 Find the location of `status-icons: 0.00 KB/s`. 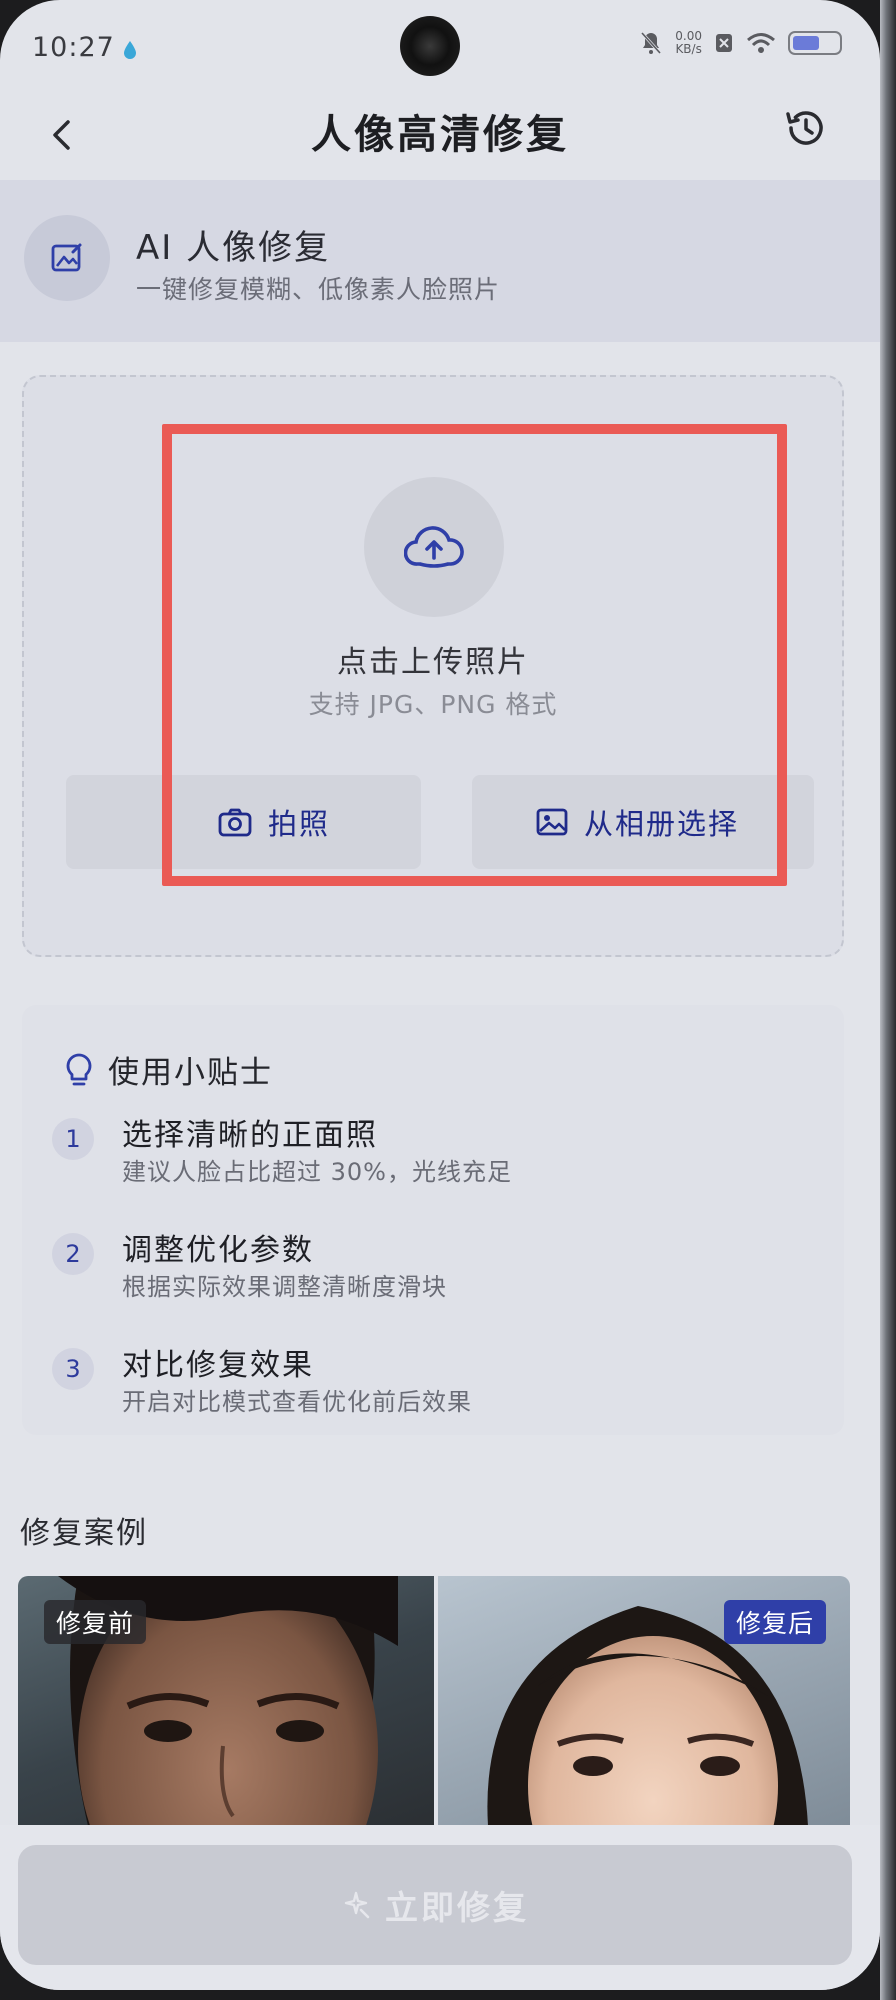

status-icons: 0.00 KB/s is located at coordinates (740, 43).